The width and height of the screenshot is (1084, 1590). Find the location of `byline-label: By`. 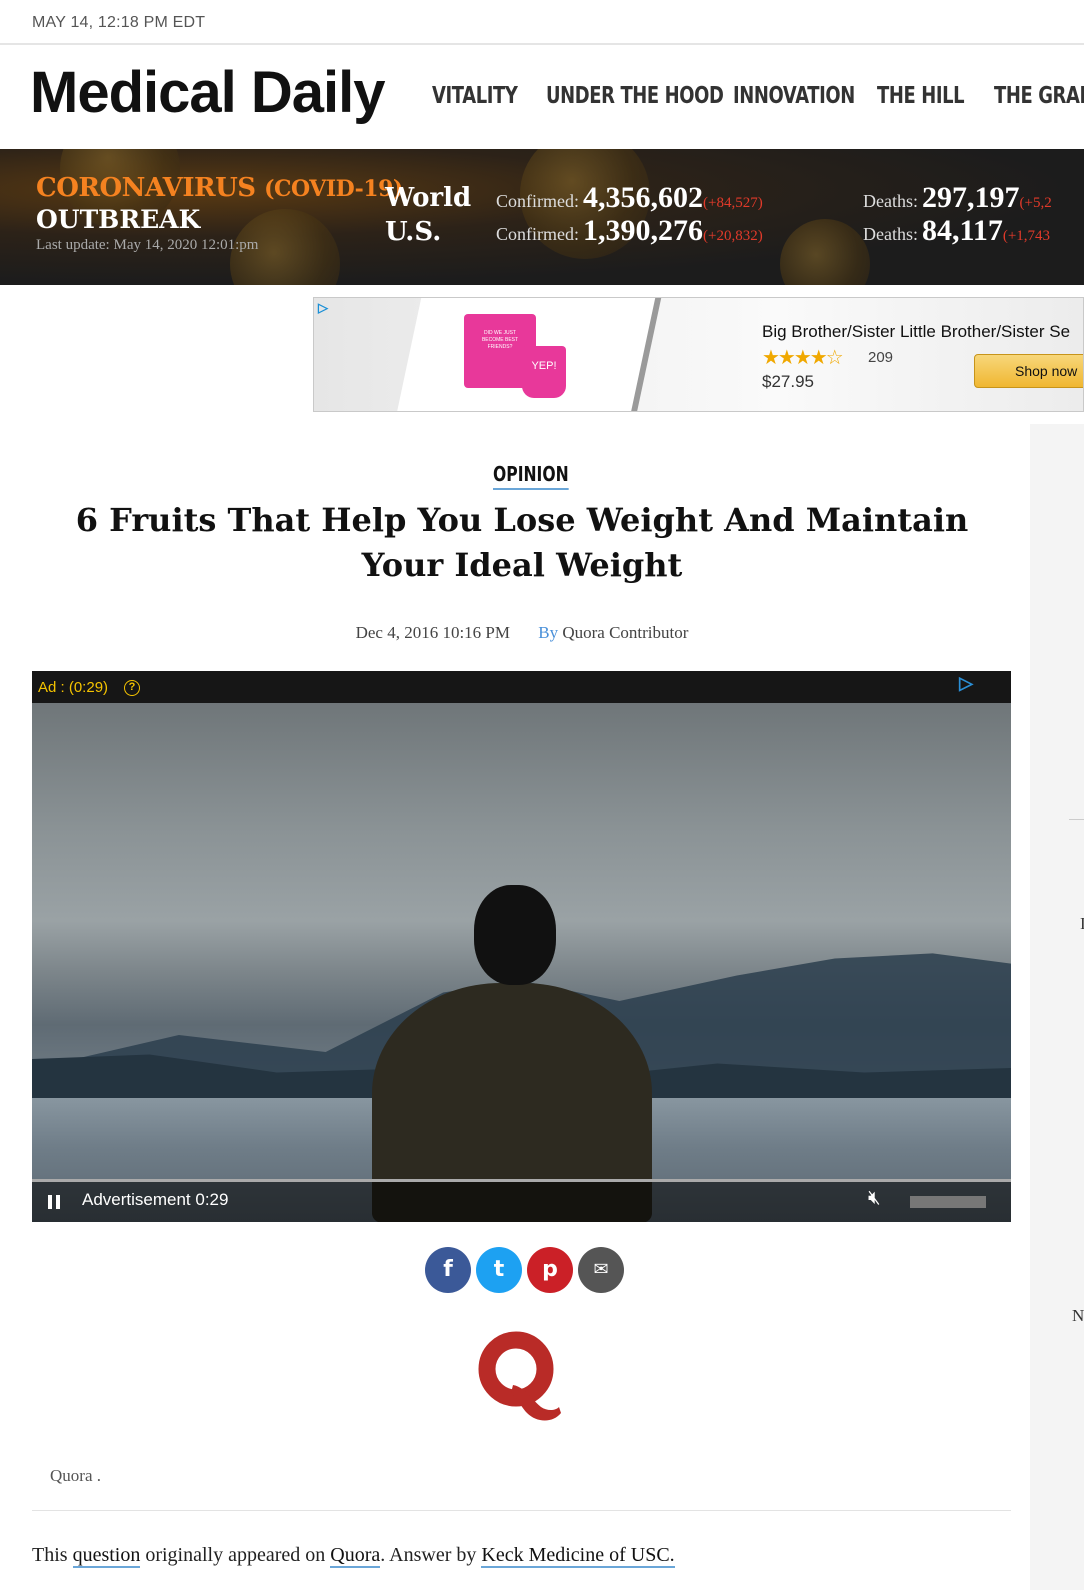

byline-label: By is located at coordinates (548, 632).